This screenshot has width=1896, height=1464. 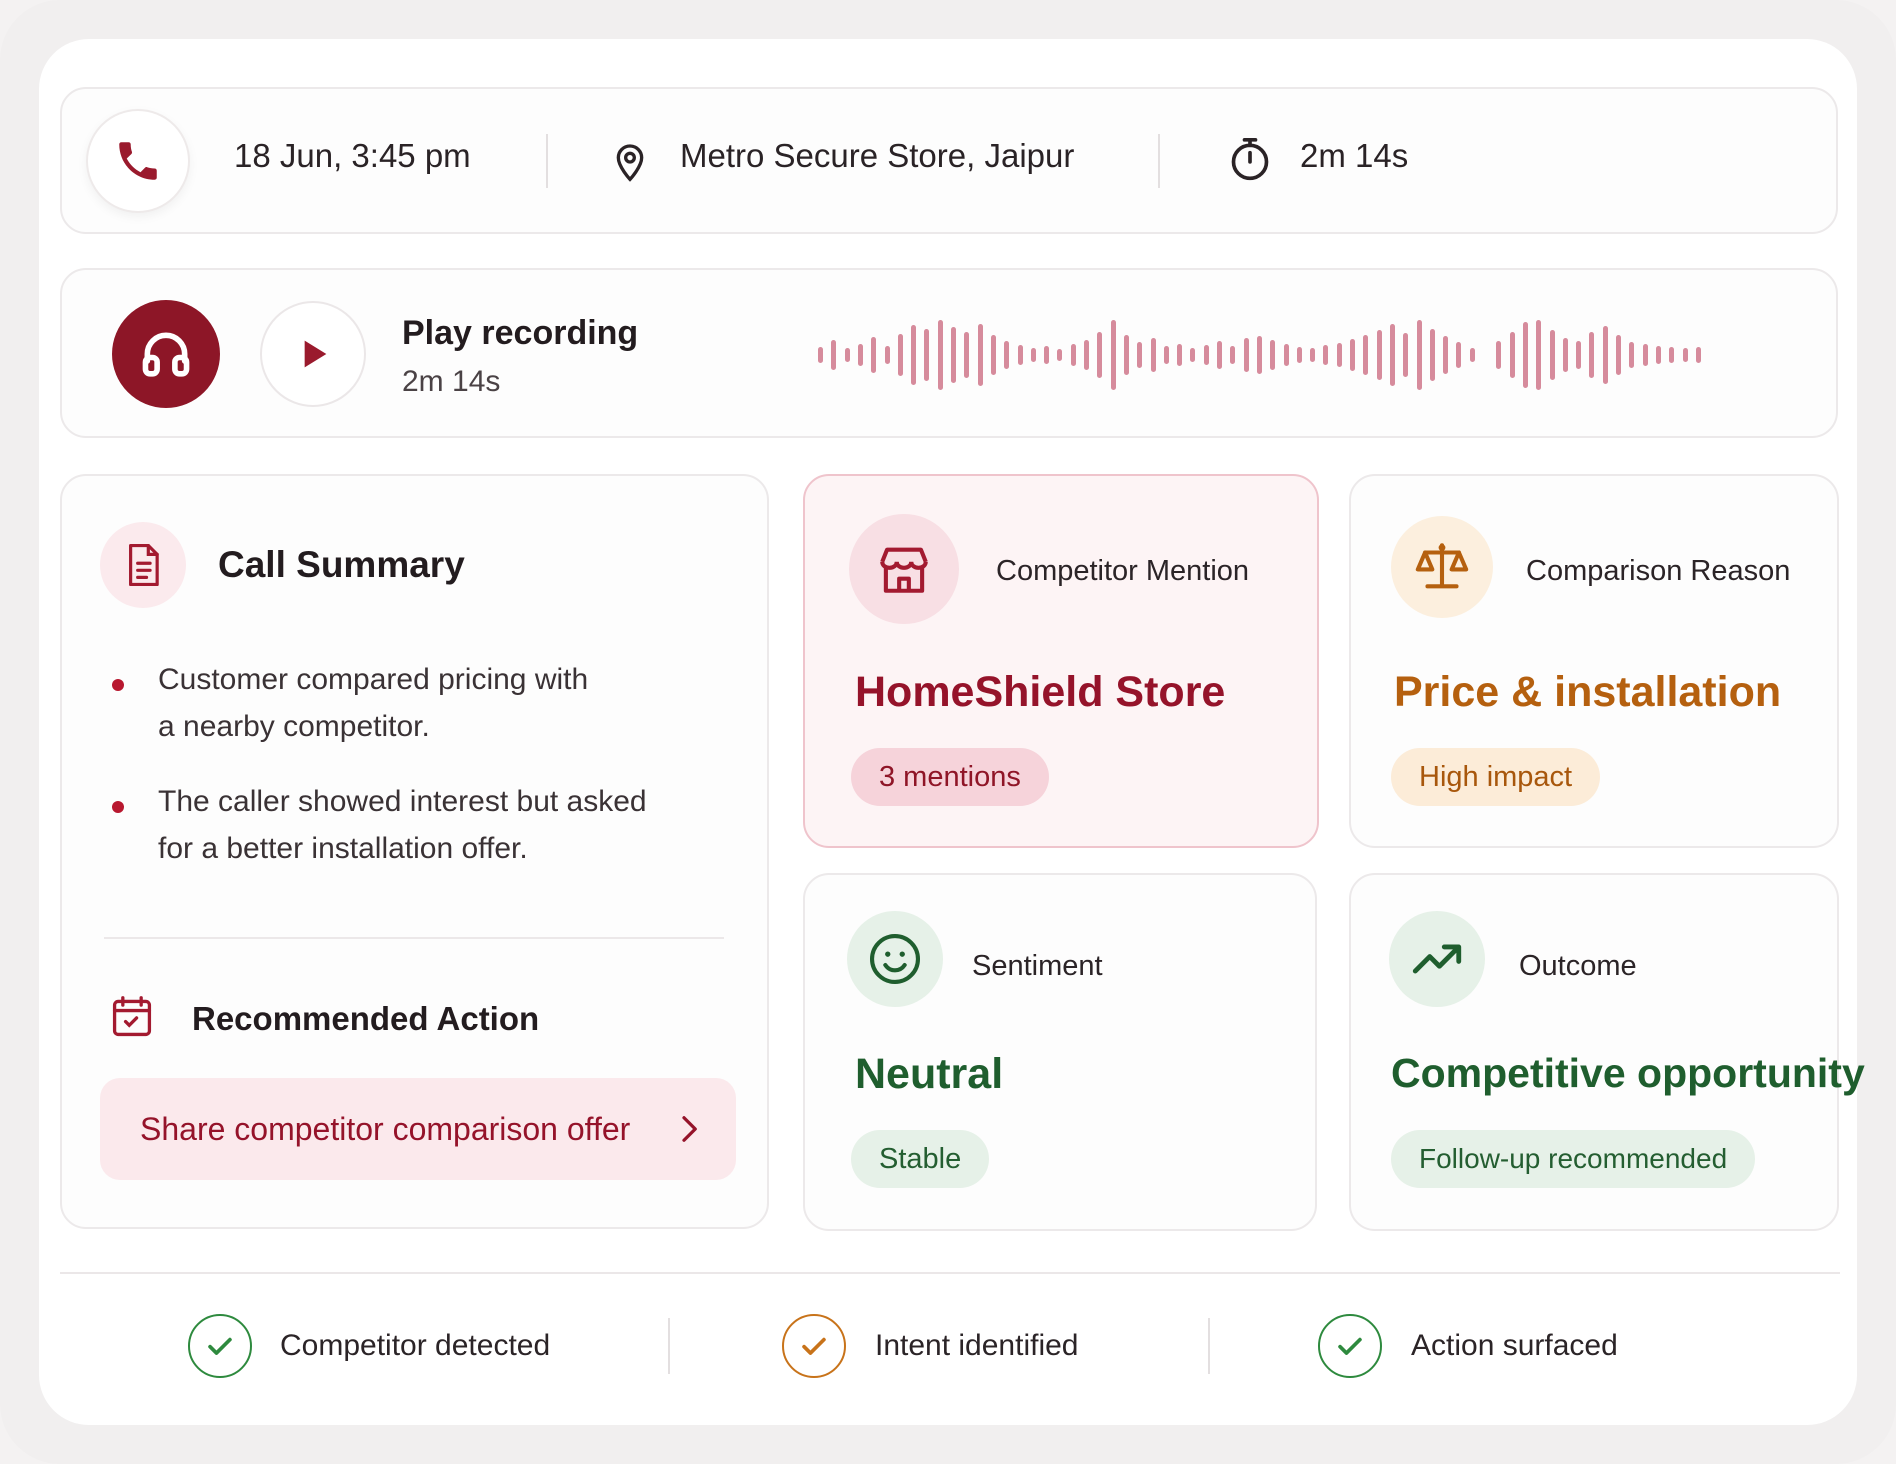 What do you see at coordinates (814, 1346) in the screenshot?
I see `check-icon` at bounding box center [814, 1346].